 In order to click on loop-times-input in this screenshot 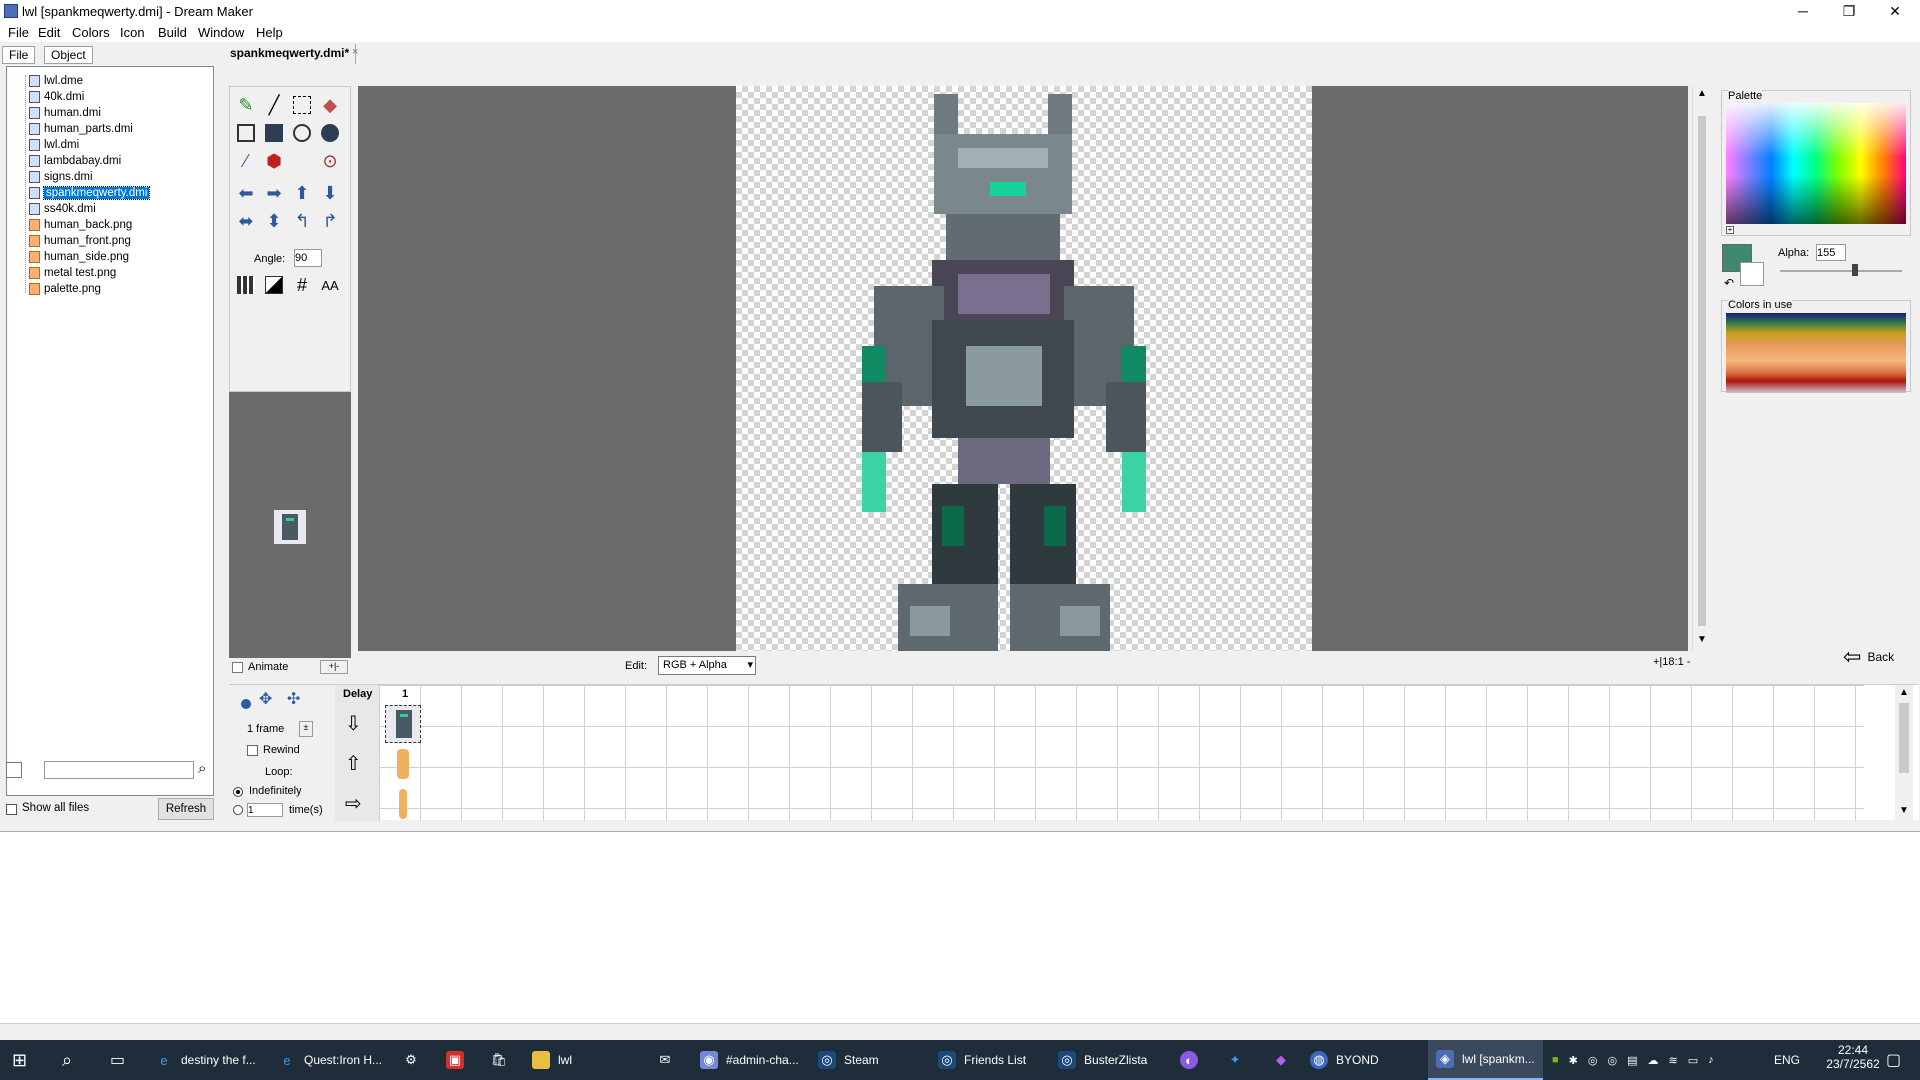, I will do `click(265, 810)`.